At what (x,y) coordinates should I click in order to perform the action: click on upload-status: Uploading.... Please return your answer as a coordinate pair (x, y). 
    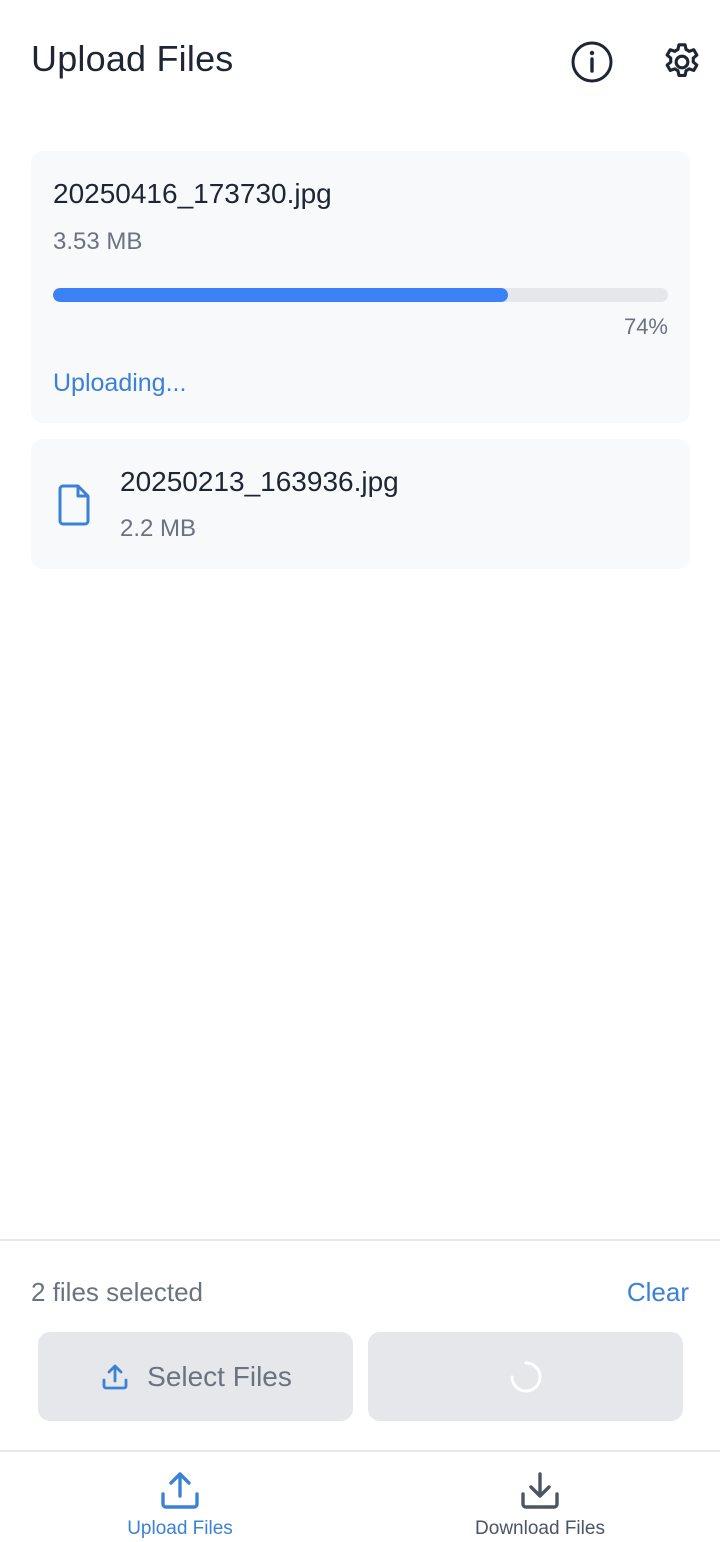
    Looking at the image, I should click on (120, 383).